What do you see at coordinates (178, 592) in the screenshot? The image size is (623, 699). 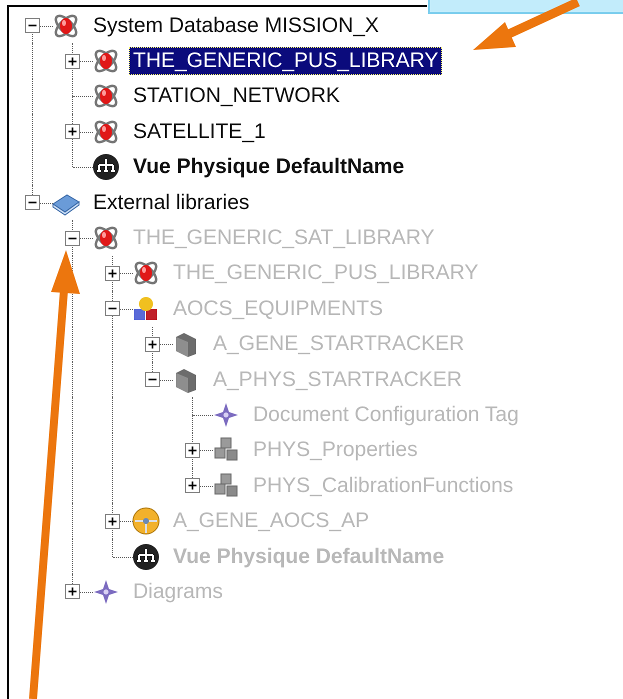 I see `tree-item: Diagrams` at bounding box center [178, 592].